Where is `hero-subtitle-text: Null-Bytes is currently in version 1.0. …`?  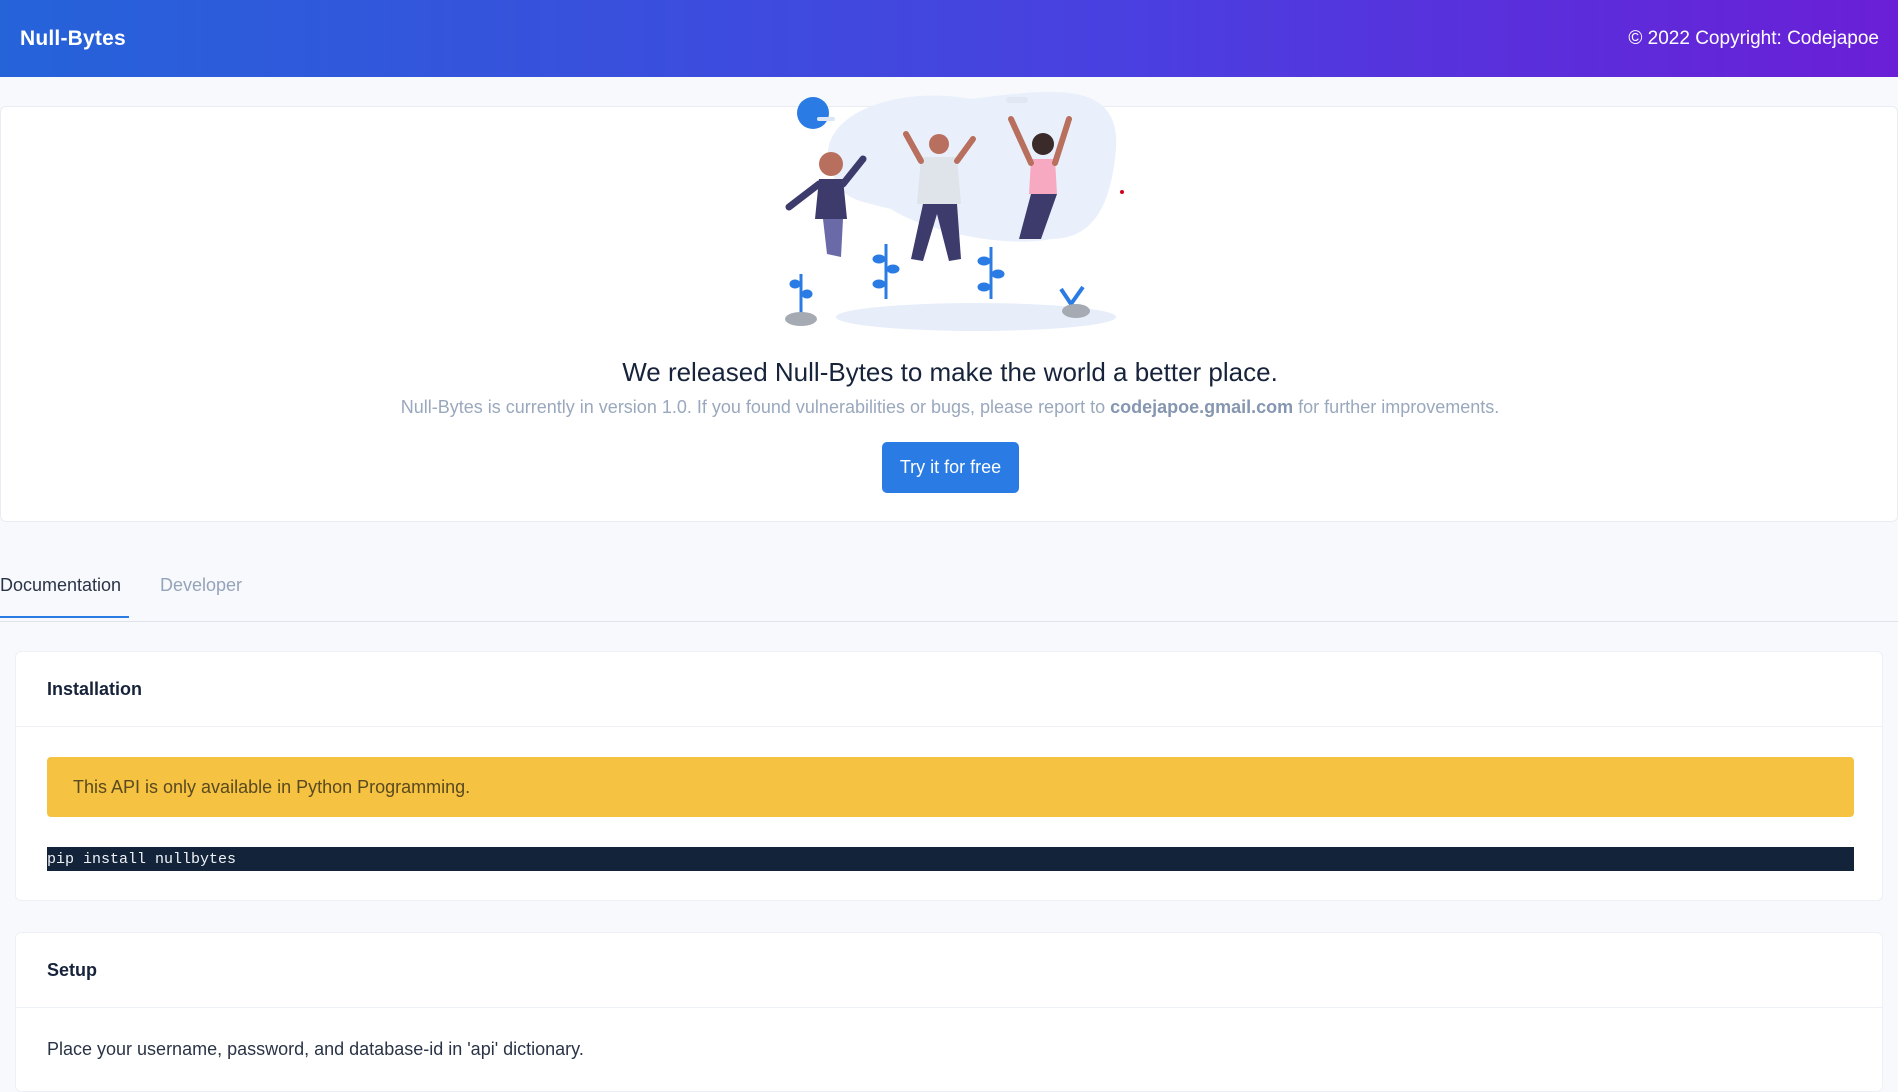 hero-subtitle-text: Null-Bytes is currently in version 1.0. … is located at coordinates (755, 407).